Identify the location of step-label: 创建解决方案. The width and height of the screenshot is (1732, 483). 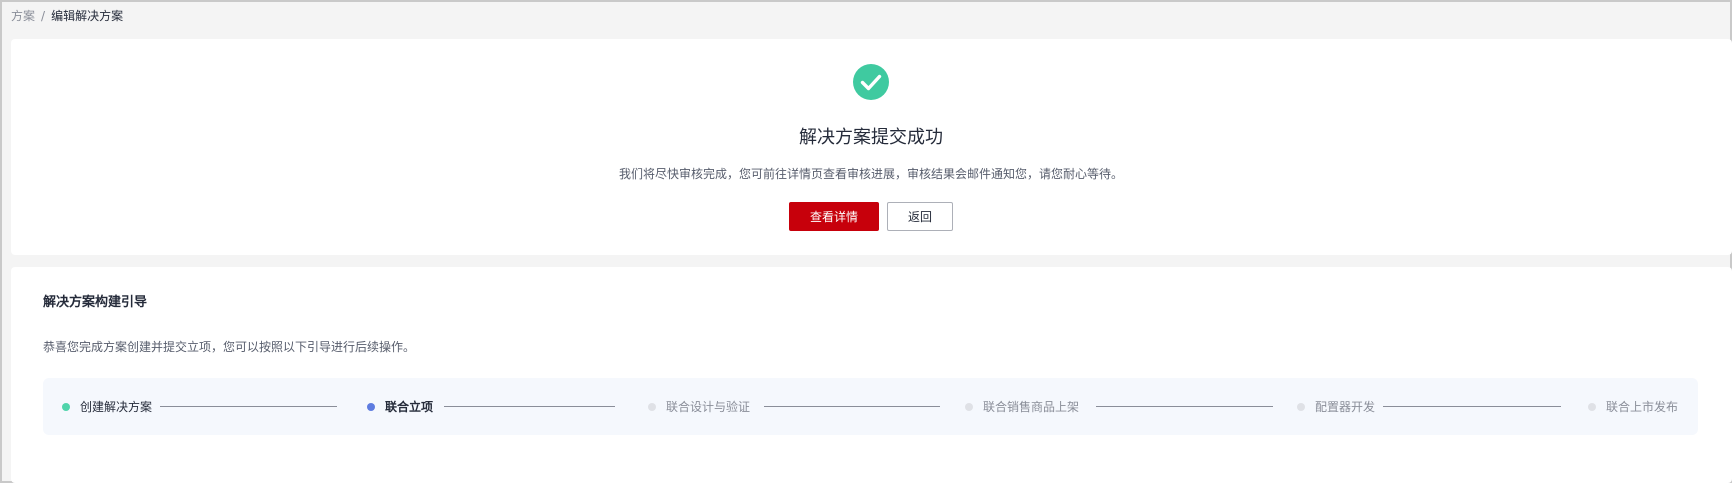
(116, 407).